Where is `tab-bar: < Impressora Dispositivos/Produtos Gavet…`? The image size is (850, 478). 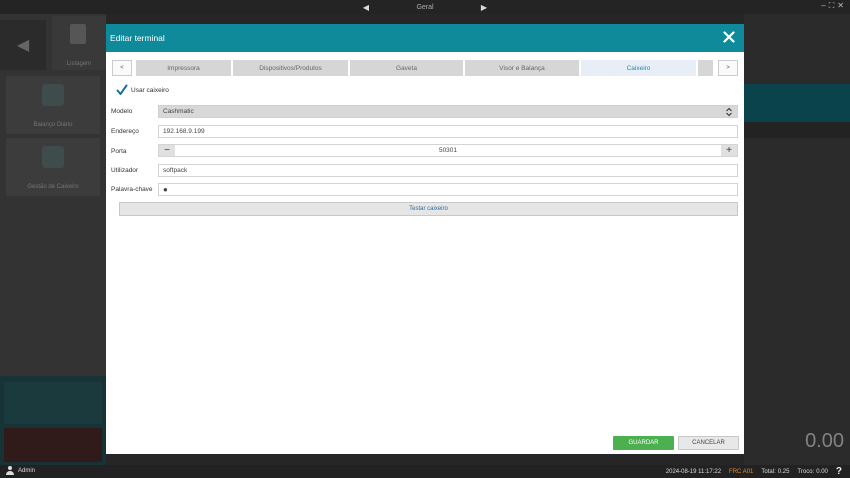
tab-bar: < Impressora Dispositivos/Produtos Gavet… is located at coordinates (425, 68).